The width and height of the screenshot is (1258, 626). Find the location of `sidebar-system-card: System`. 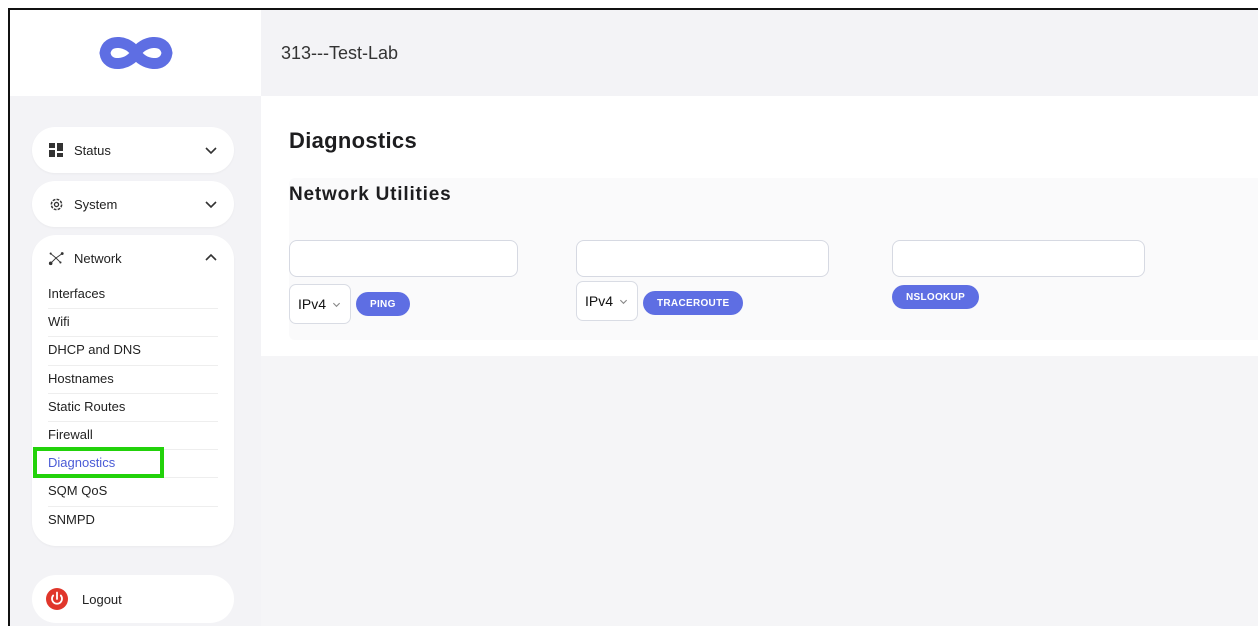

sidebar-system-card: System is located at coordinates (133, 204).